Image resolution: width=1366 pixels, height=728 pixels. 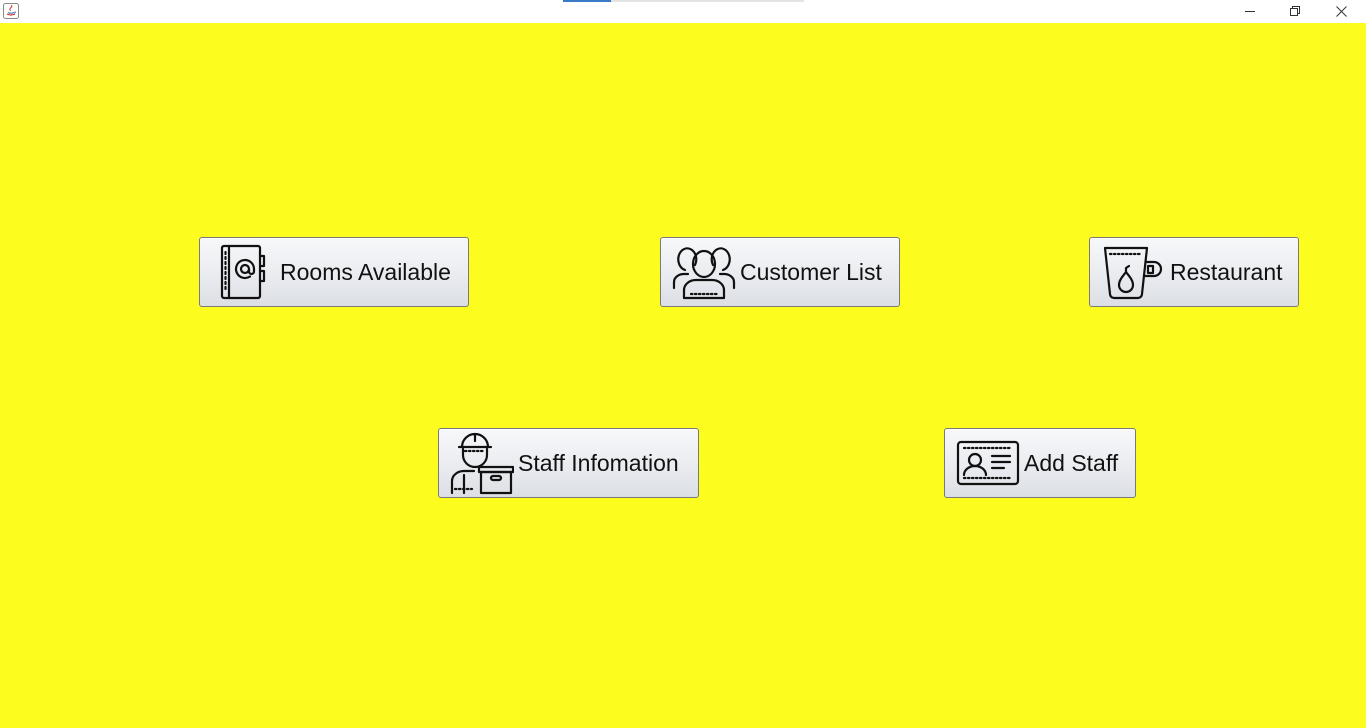 What do you see at coordinates (988, 463) in the screenshot?
I see `id-card-icon` at bounding box center [988, 463].